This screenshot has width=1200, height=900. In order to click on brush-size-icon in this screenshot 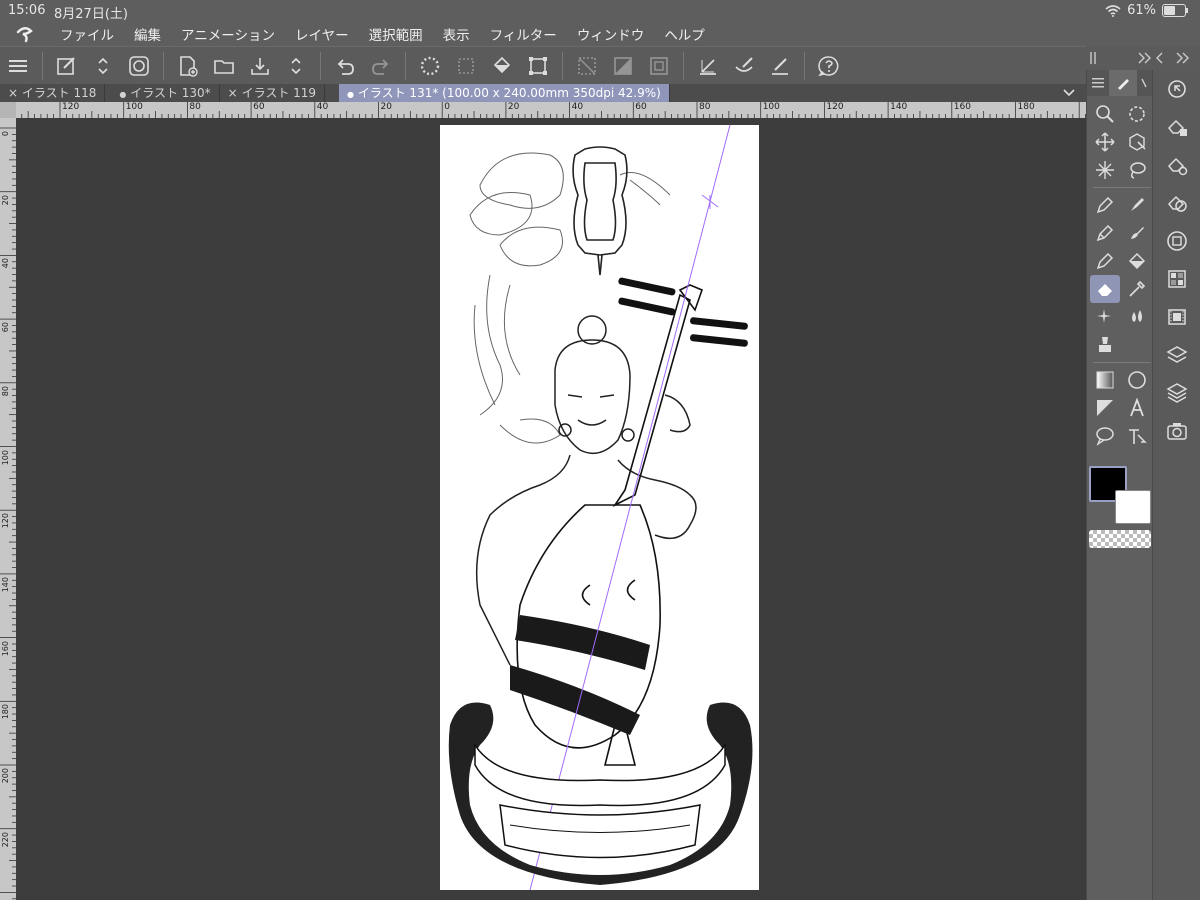, I will do `click(1176, 203)`.